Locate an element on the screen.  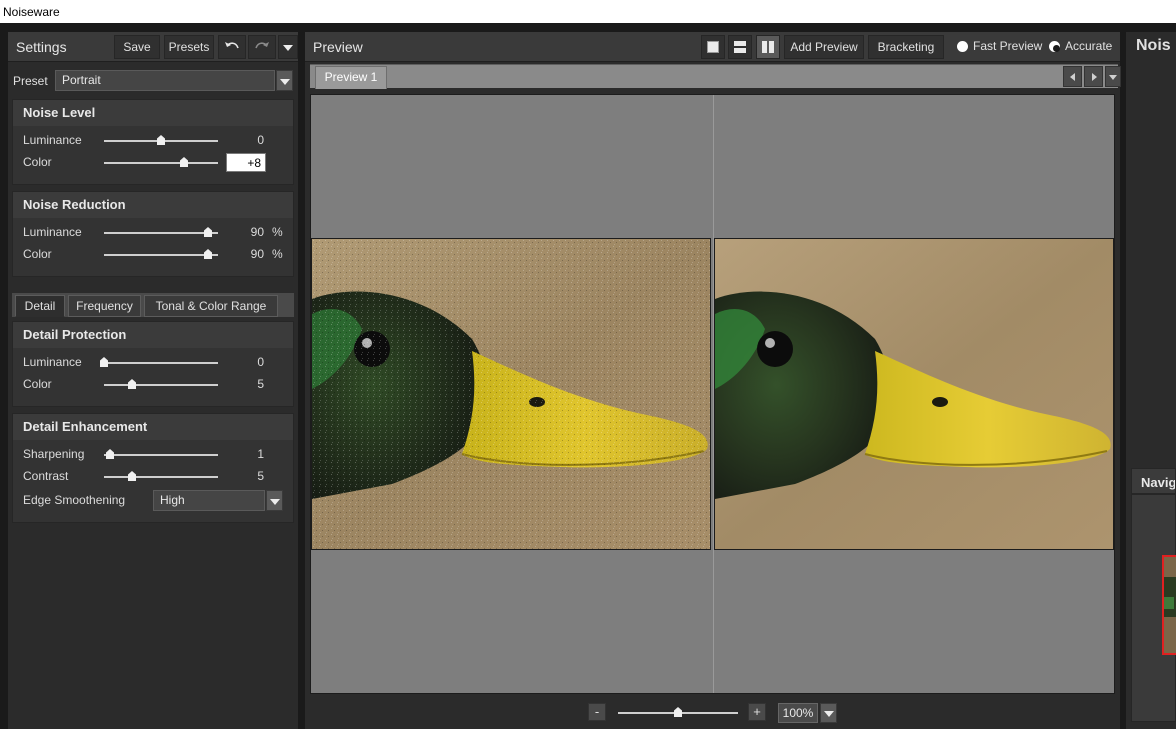
edge-smoothening-label: Edge Smoothening is located at coordinates (74, 500).